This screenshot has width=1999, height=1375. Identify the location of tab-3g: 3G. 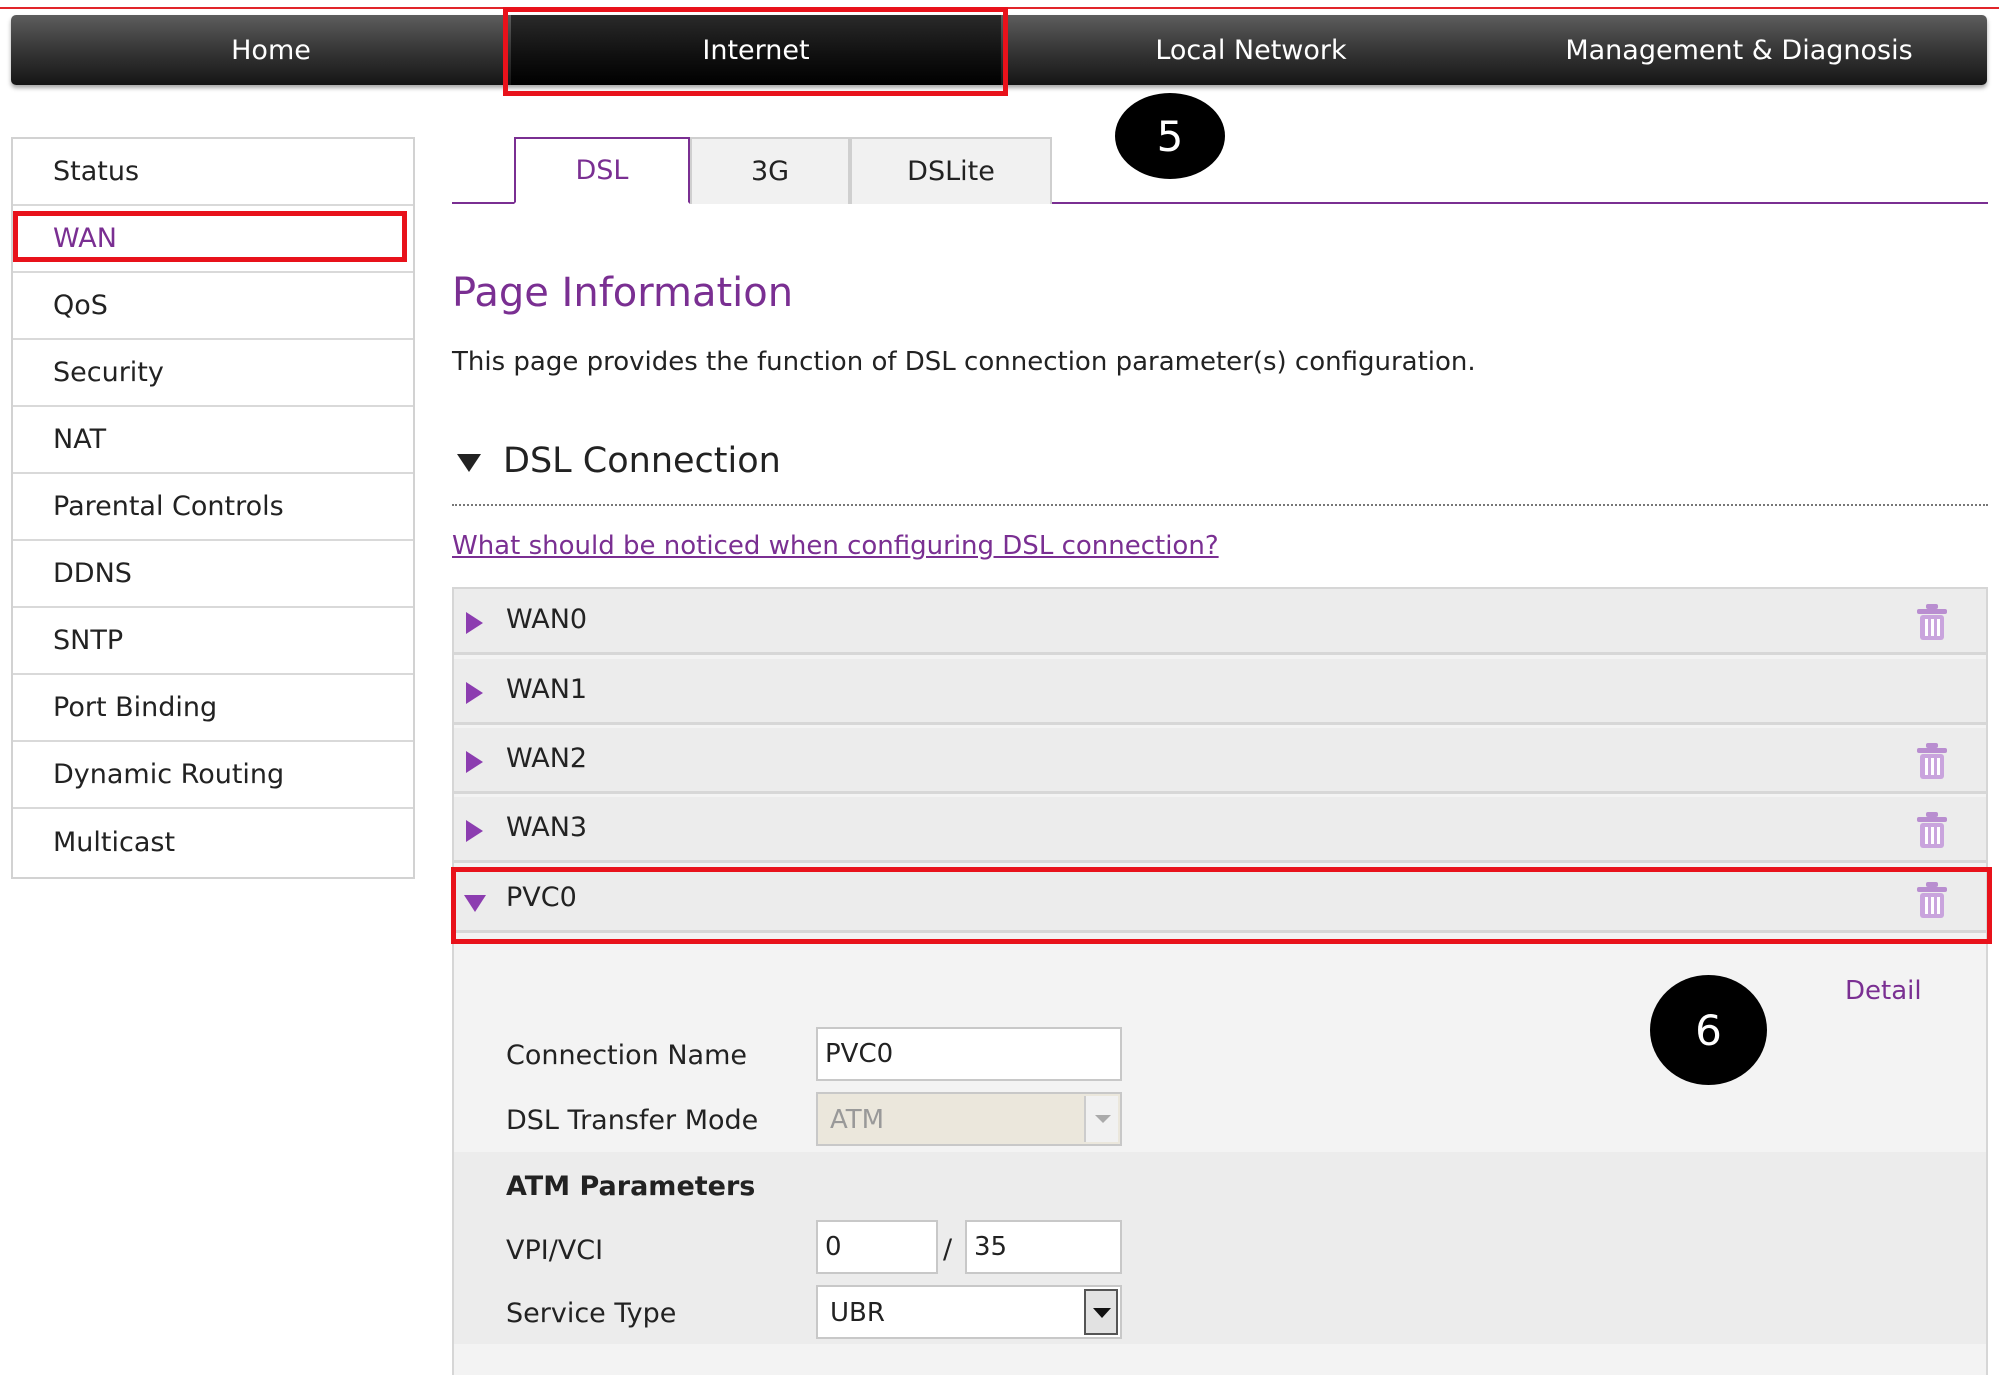
(770, 170).